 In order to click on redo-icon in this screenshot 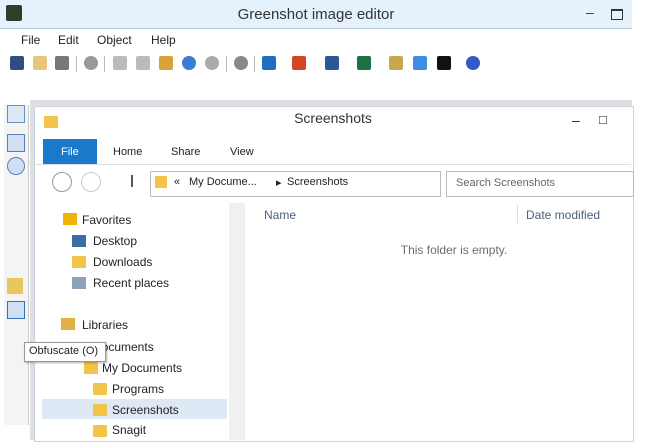, I will do `click(212, 63)`.